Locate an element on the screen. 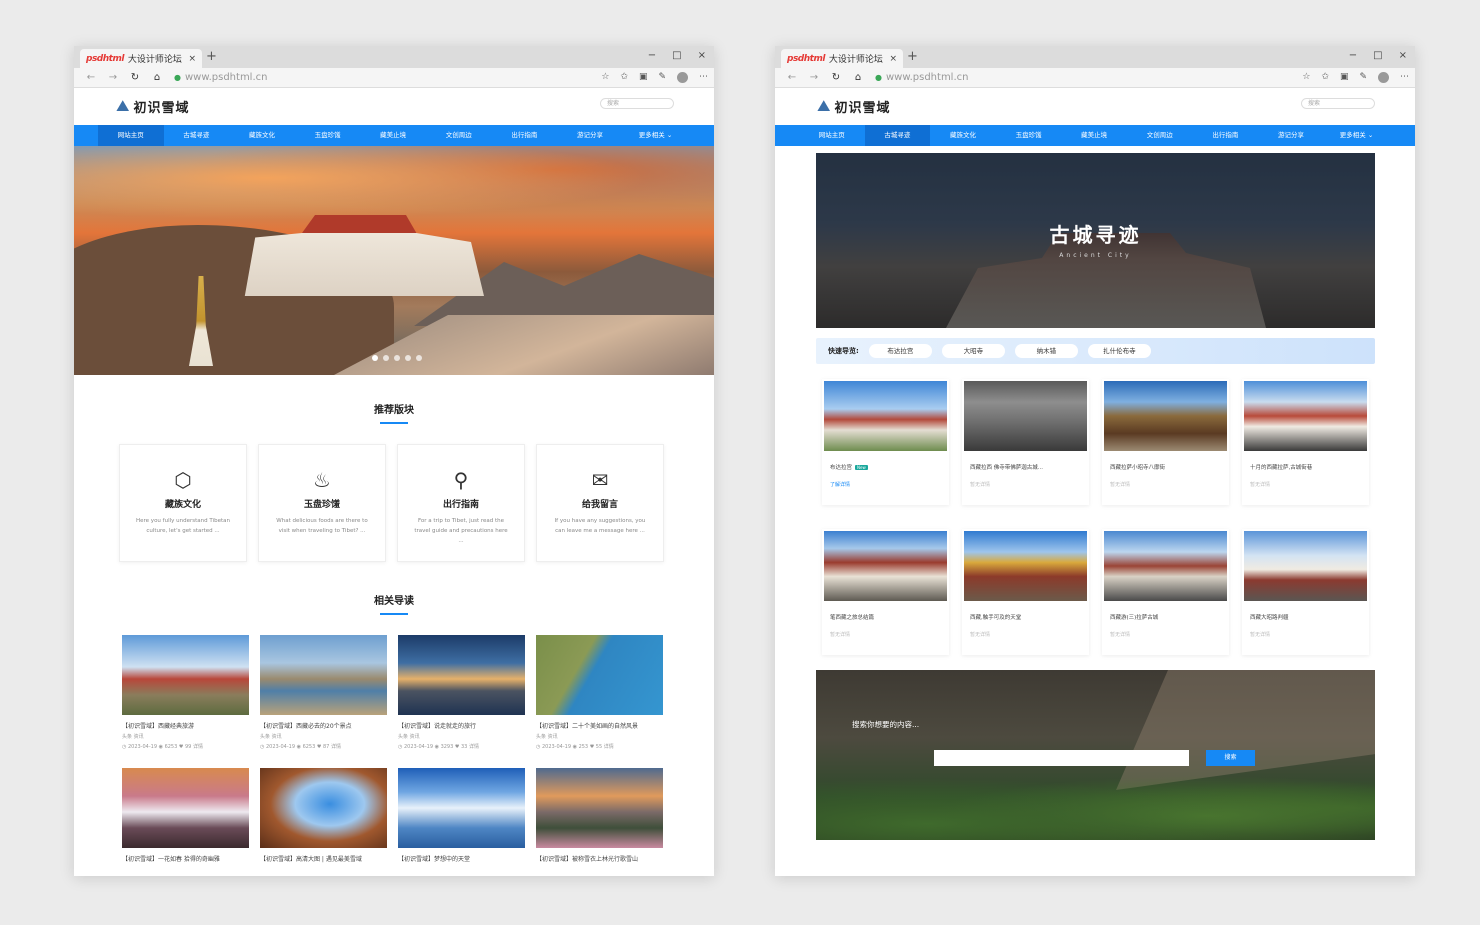 The image size is (1480, 925). quick-nav-tag: 扎什伦布寺 is located at coordinates (1119, 351).